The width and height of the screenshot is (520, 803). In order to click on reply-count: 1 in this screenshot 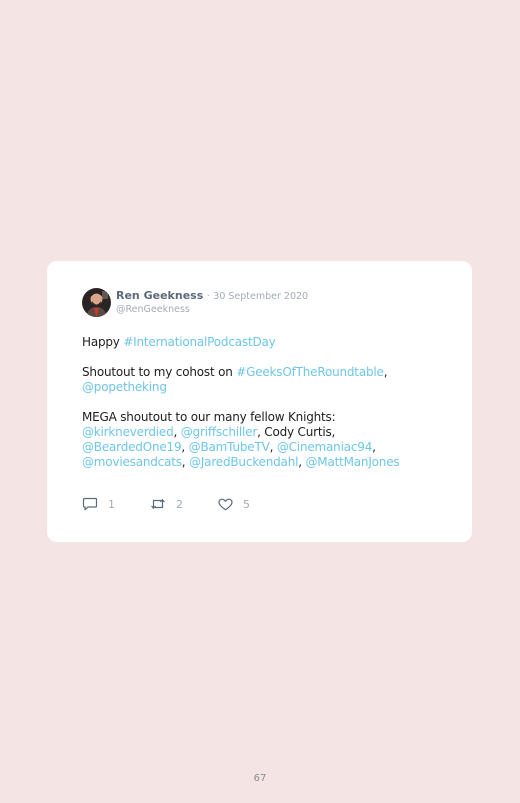, I will do `click(111, 504)`.